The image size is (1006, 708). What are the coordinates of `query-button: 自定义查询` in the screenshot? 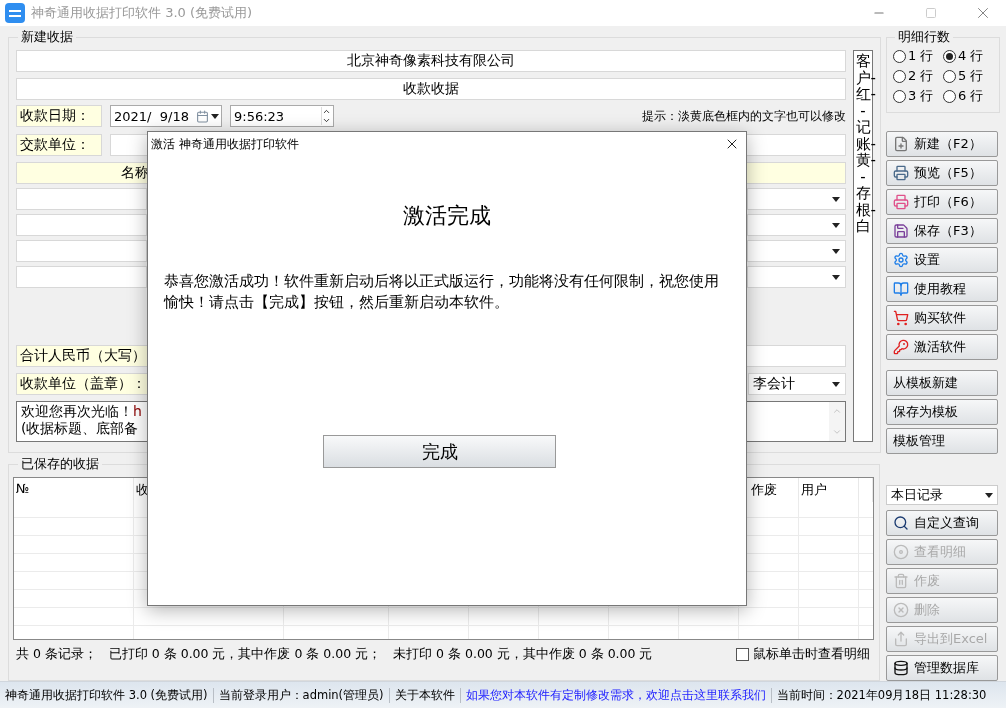 It's located at (942, 523).